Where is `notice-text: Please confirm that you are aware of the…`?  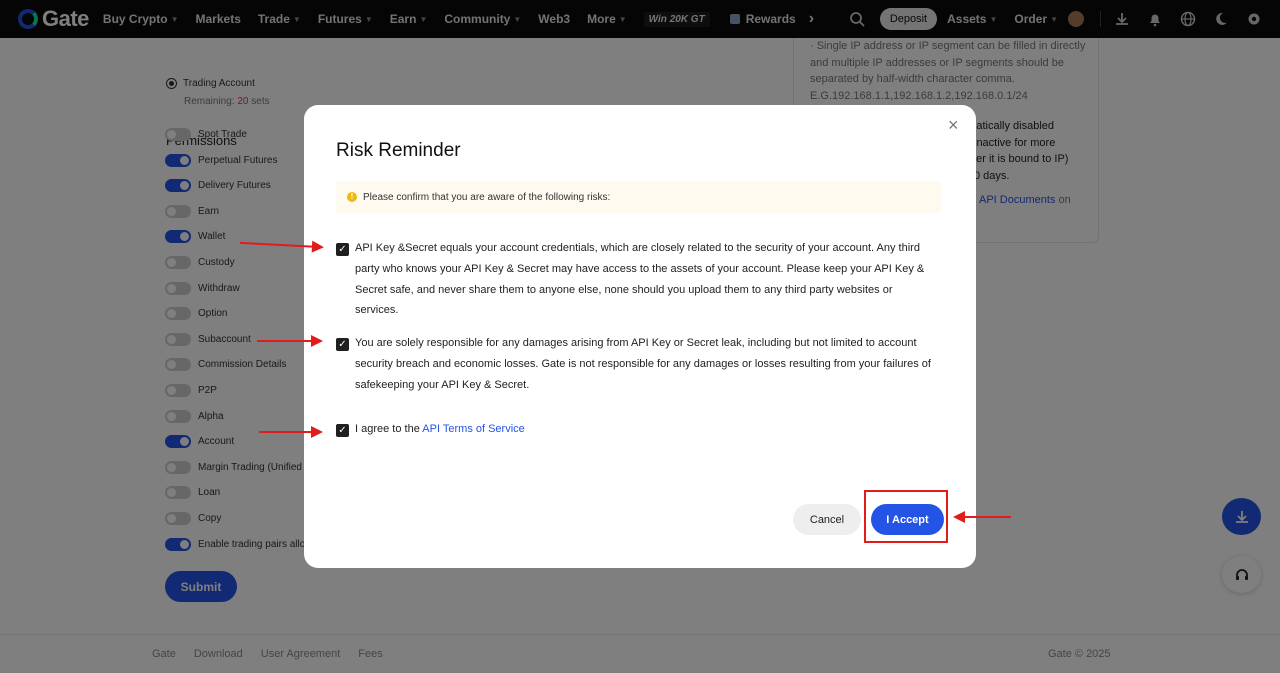
notice-text: Please confirm that you are aware of the… is located at coordinates (487, 197).